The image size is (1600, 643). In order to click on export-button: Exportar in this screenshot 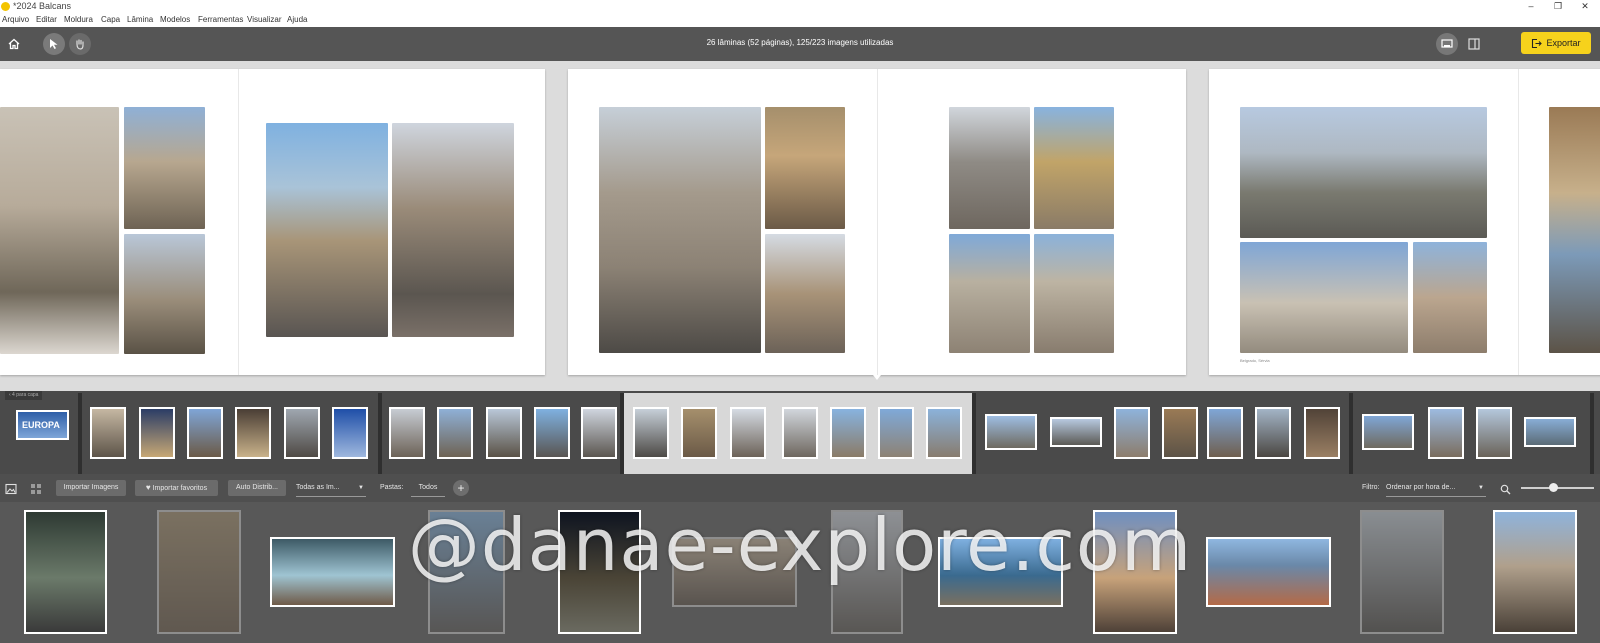, I will do `click(1556, 43)`.